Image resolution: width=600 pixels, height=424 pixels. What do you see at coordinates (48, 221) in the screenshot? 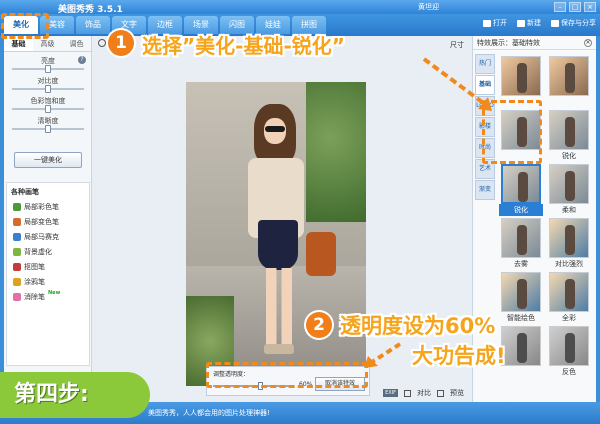
I see `tool-item: 局部变色笔` at bounding box center [48, 221].